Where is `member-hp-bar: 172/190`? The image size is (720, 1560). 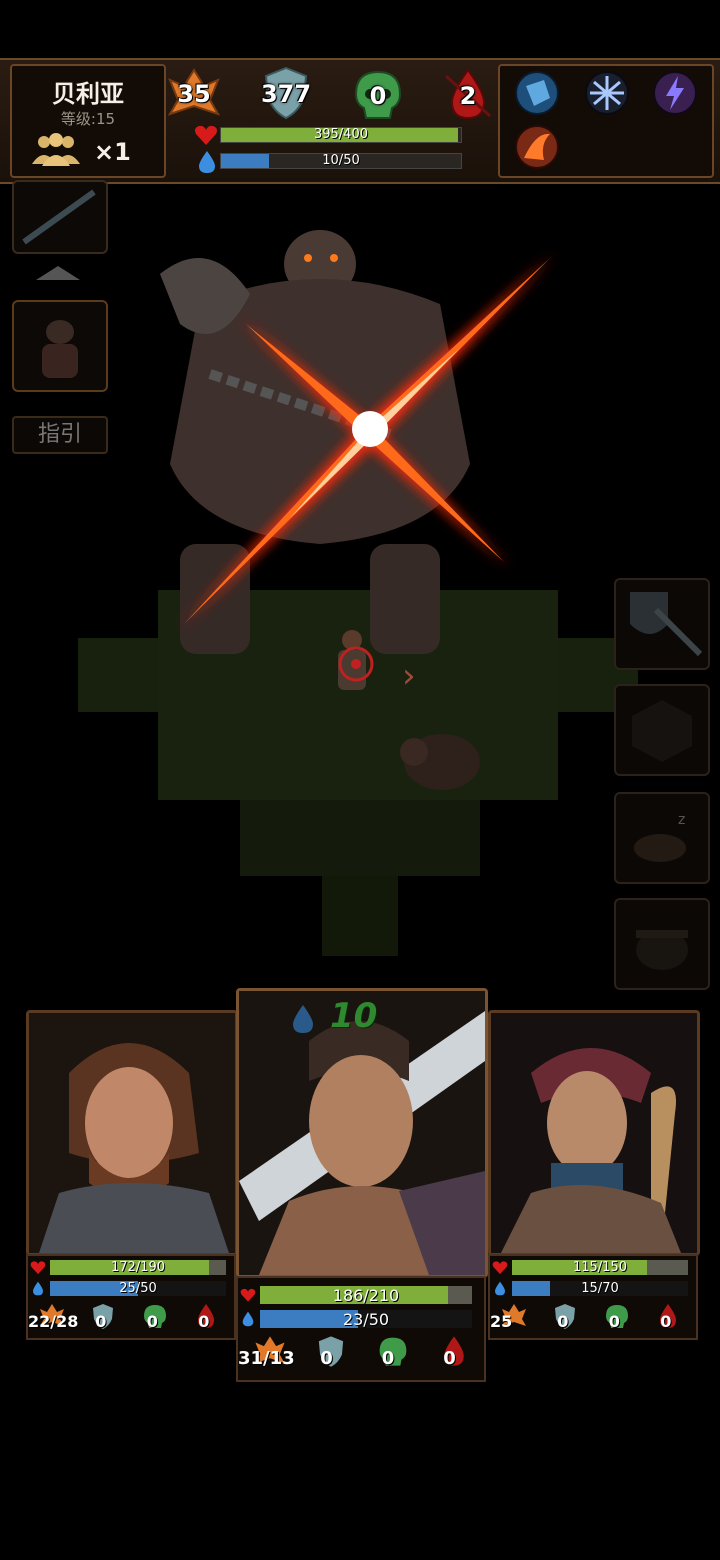 member-hp-bar: 172/190 is located at coordinates (138, 1267).